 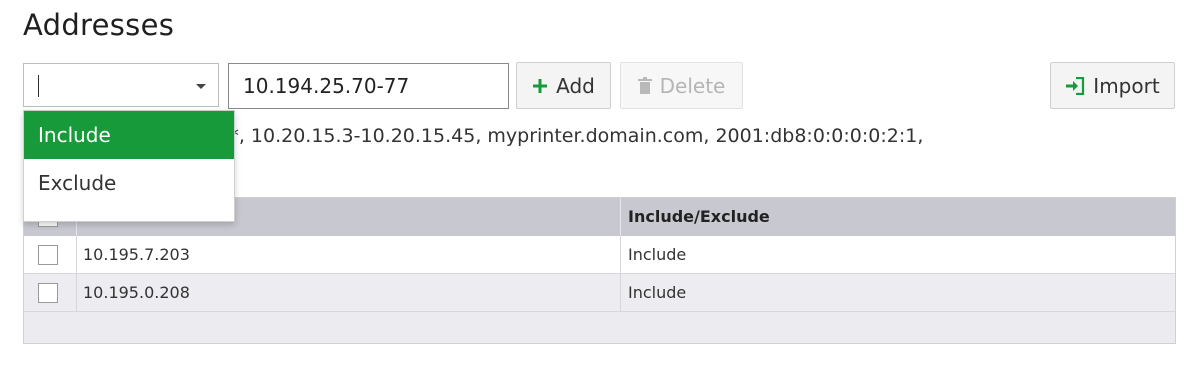 What do you see at coordinates (38, 86) in the screenshot?
I see `text-caret` at bounding box center [38, 86].